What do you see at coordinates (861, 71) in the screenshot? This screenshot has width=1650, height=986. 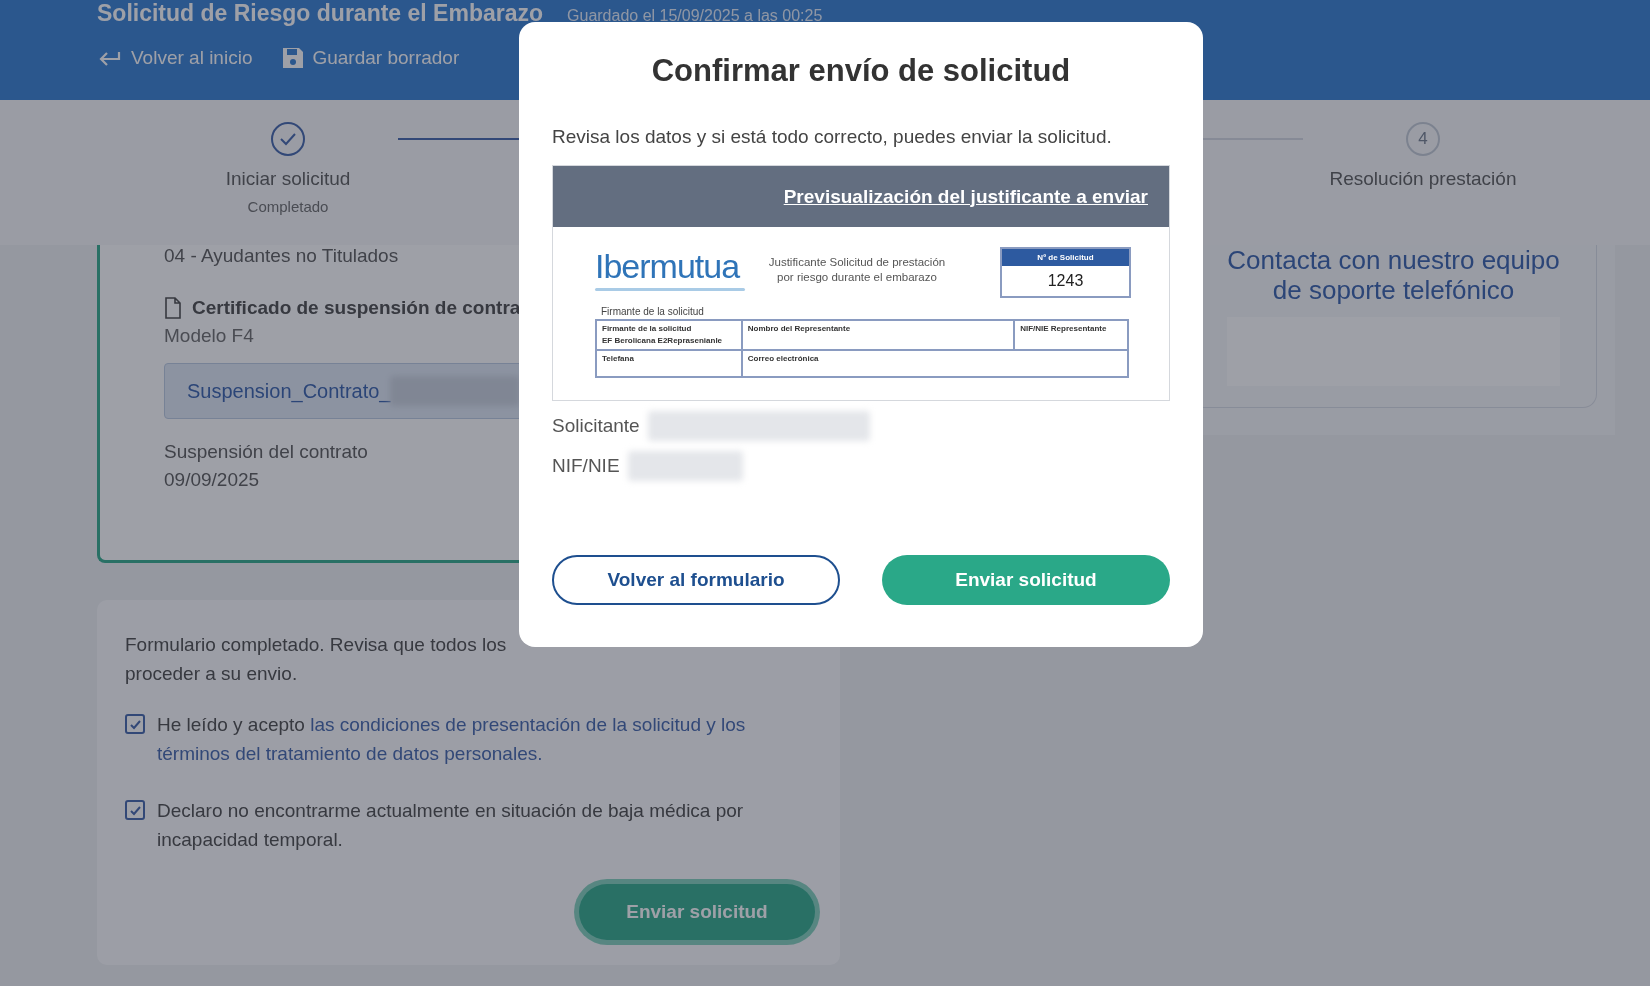 I see `dialog-title: Confirmar envío de solicitud` at bounding box center [861, 71].